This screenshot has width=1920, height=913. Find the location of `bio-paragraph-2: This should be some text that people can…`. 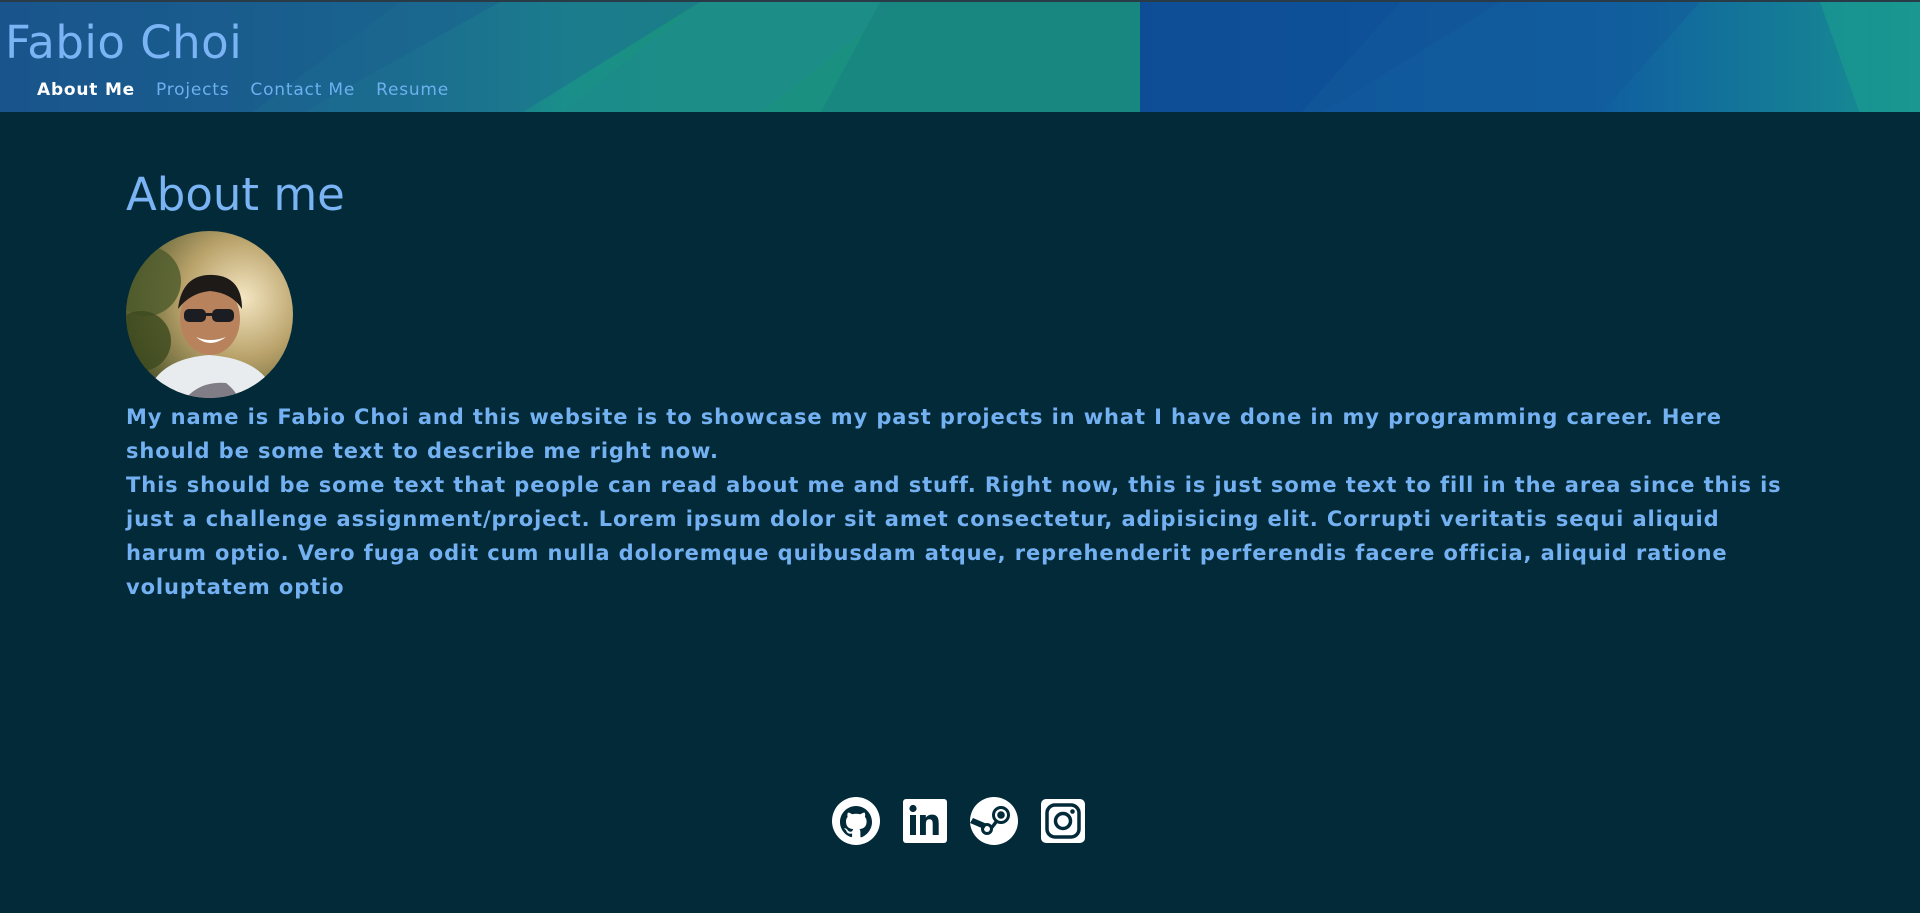

bio-paragraph-2: This should be some text that people can… is located at coordinates (954, 536).